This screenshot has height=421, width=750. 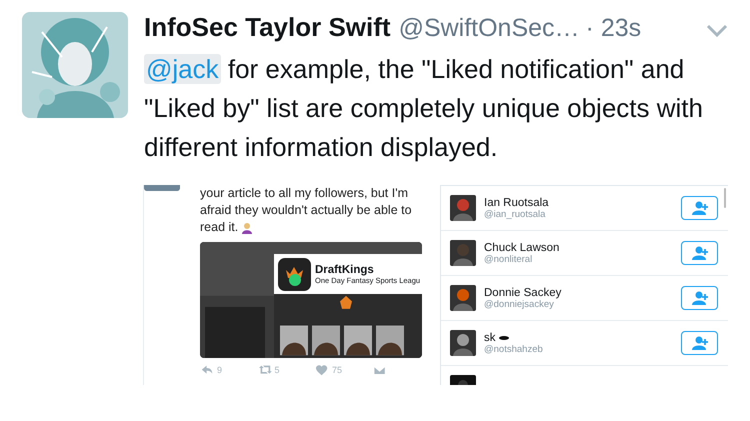 I want to click on chevron-down-icon, so click(x=717, y=31).